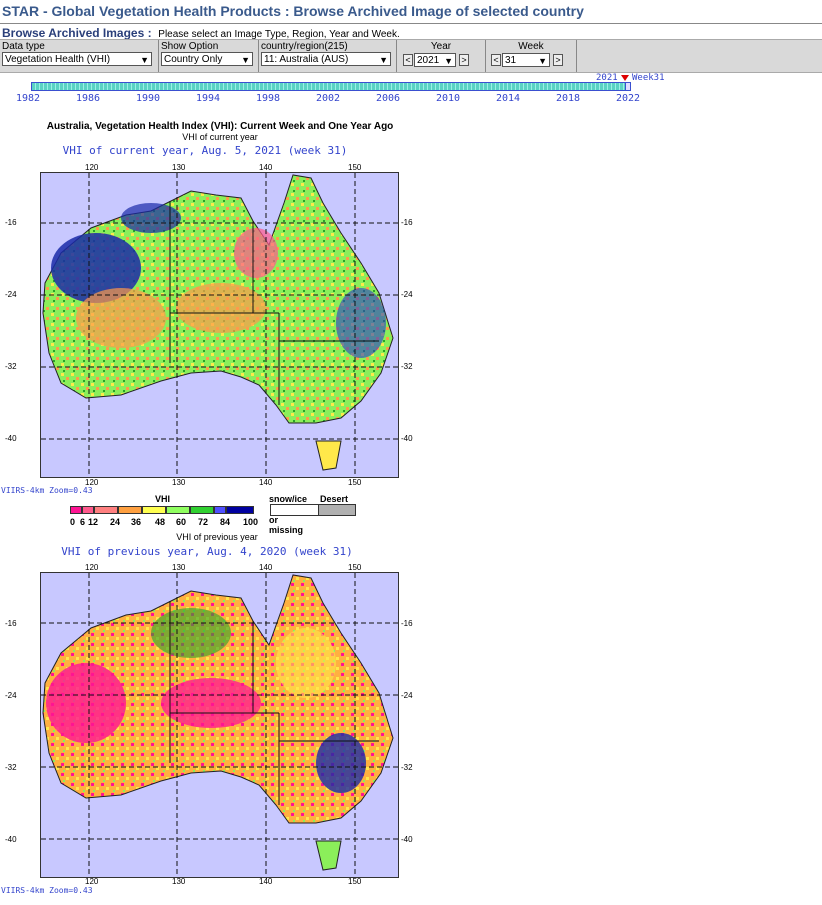  What do you see at coordinates (388, 98) in the screenshot?
I see `timeline-tick: 2006` at bounding box center [388, 98].